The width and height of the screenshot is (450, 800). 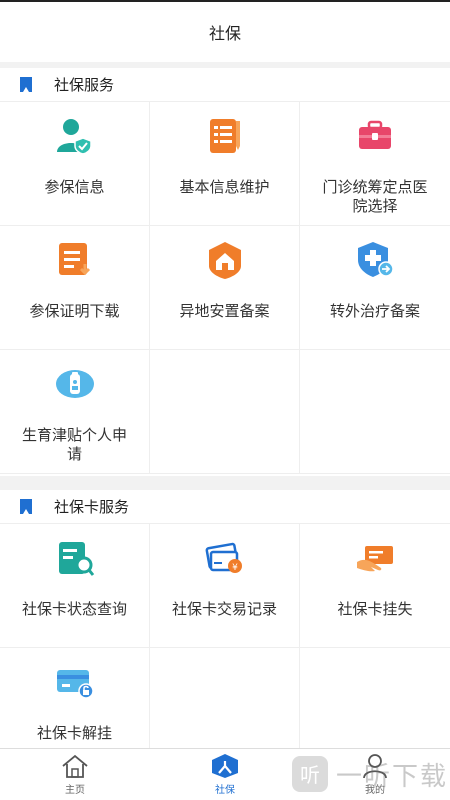 What do you see at coordinates (75, 586) in the screenshot?
I see `service-card-status-query: 社保卡状态查询` at bounding box center [75, 586].